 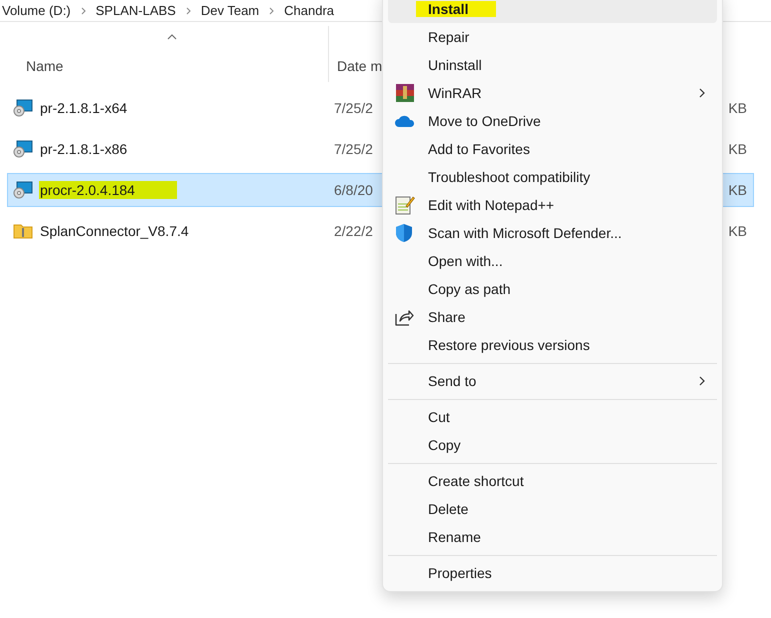 I want to click on file-name: procr-2.0.4.184, so click(x=108, y=190).